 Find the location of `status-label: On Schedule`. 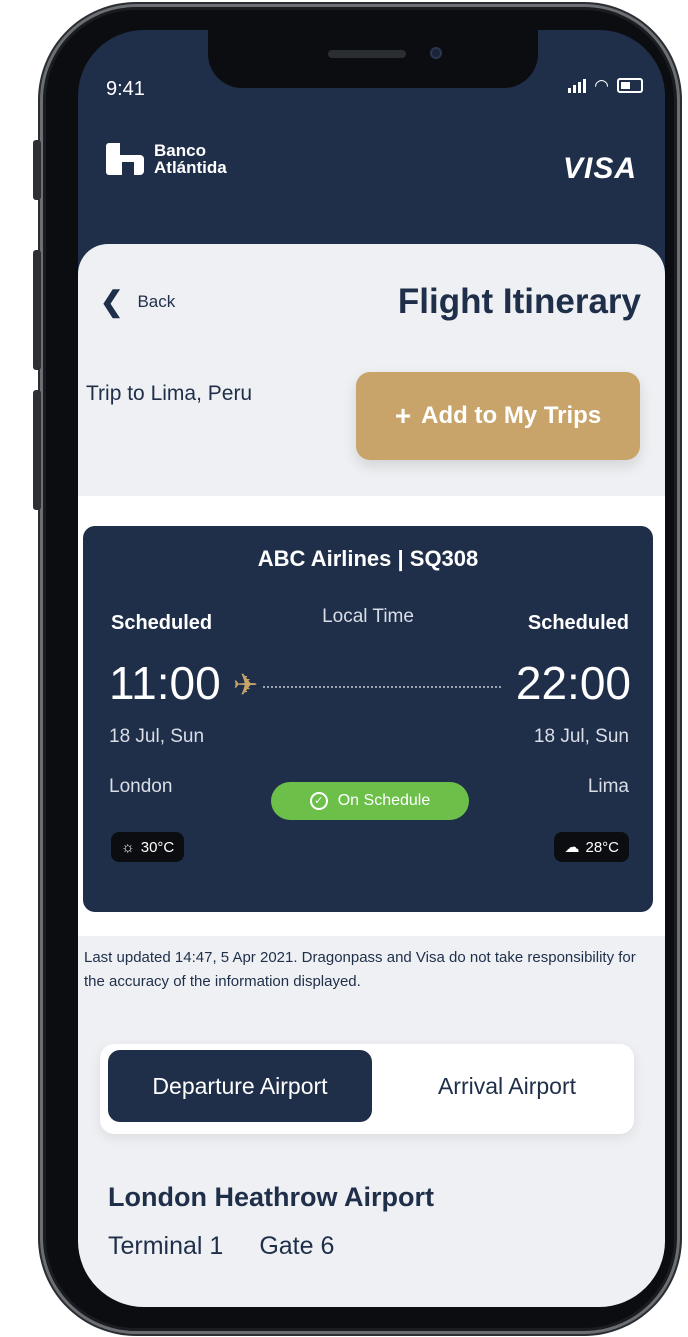

status-label: On Schedule is located at coordinates (384, 800).